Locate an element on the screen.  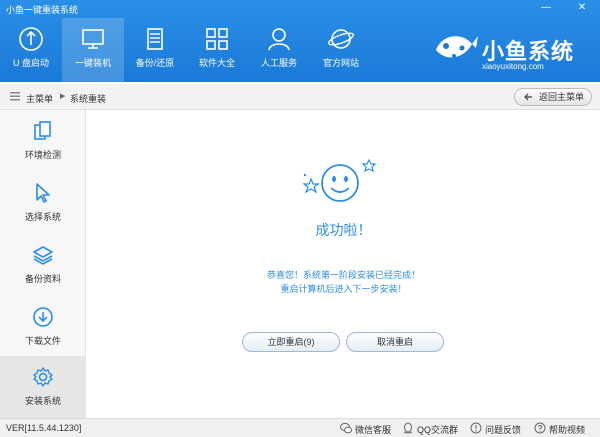
download-icon is located at coordinates (43, 317).